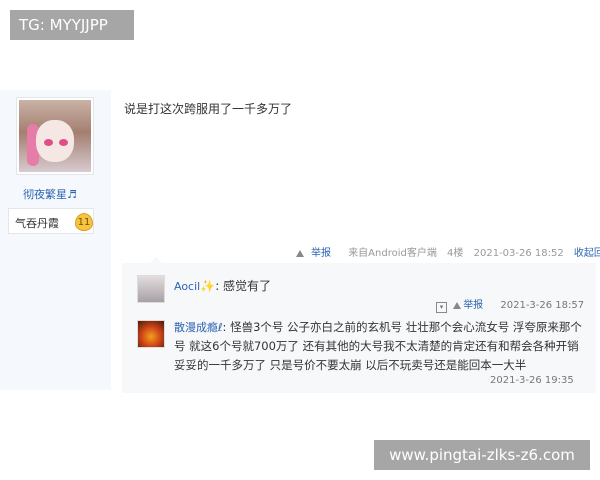  I want to click on post-tail: 举报 来自Android客户端 4楼 2021-03-26 18:52 收起回复, so click(448, 251).